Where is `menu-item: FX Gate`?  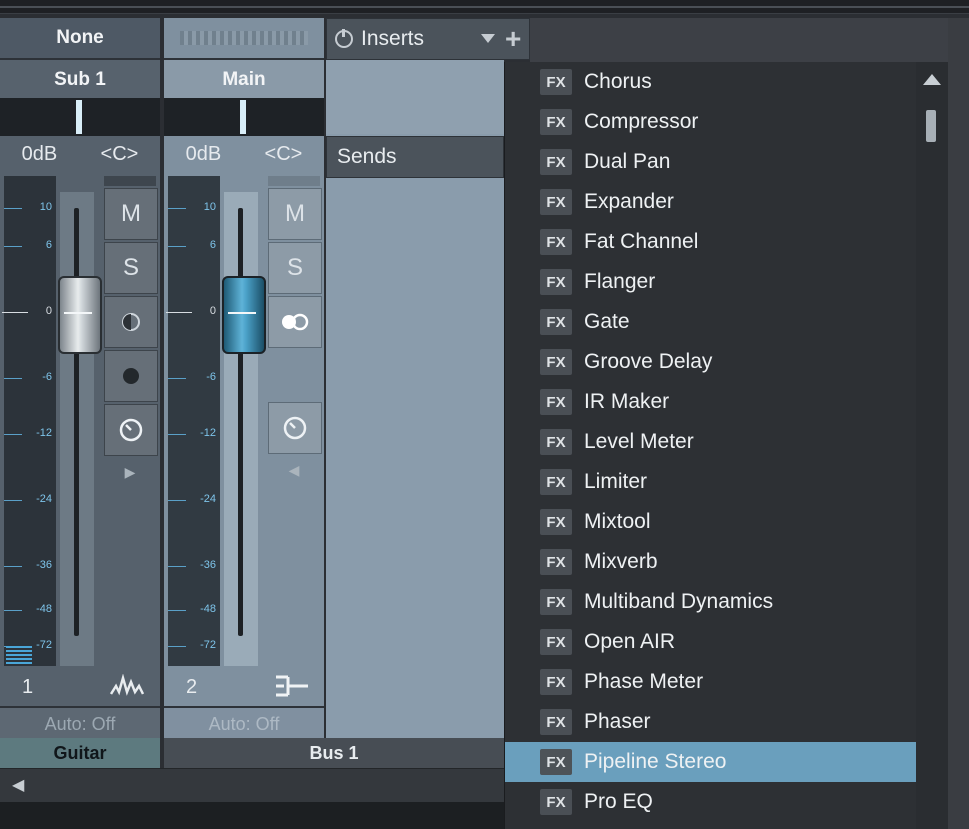
menu-item: FX Gate is located at coordinates (711, 322).